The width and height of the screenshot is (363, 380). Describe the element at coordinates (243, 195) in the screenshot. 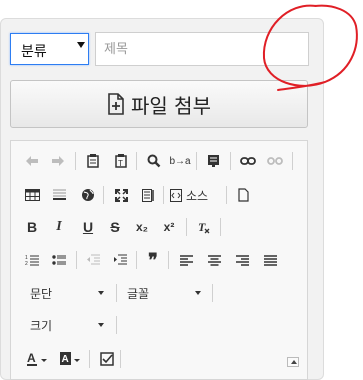

I see `new-page-icon` at that location.